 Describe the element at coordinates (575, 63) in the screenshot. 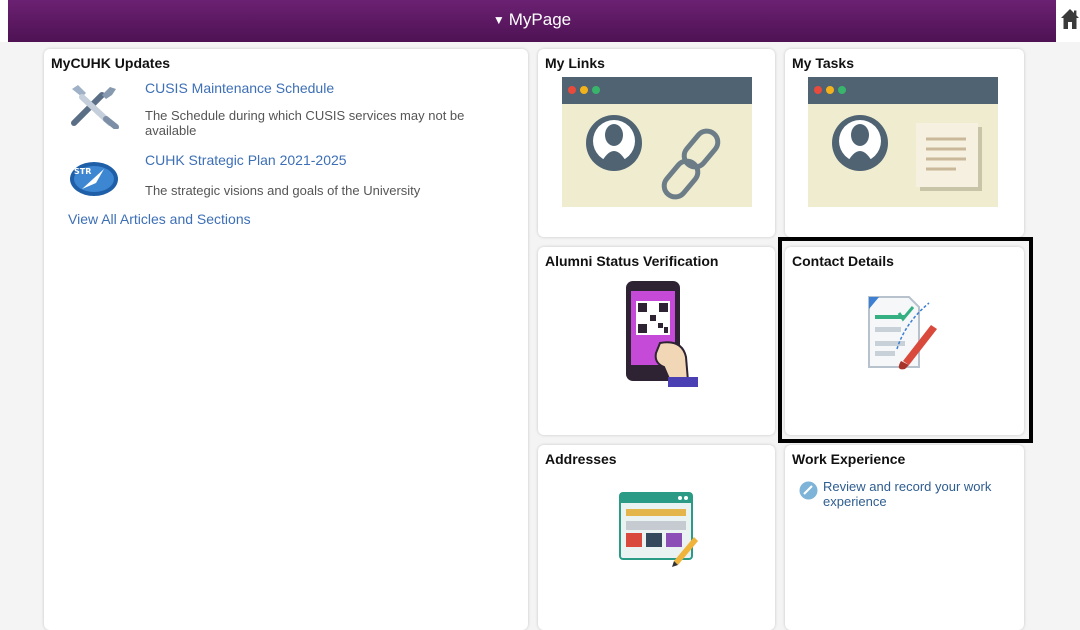

I see `tile-title: My Links` at that location.